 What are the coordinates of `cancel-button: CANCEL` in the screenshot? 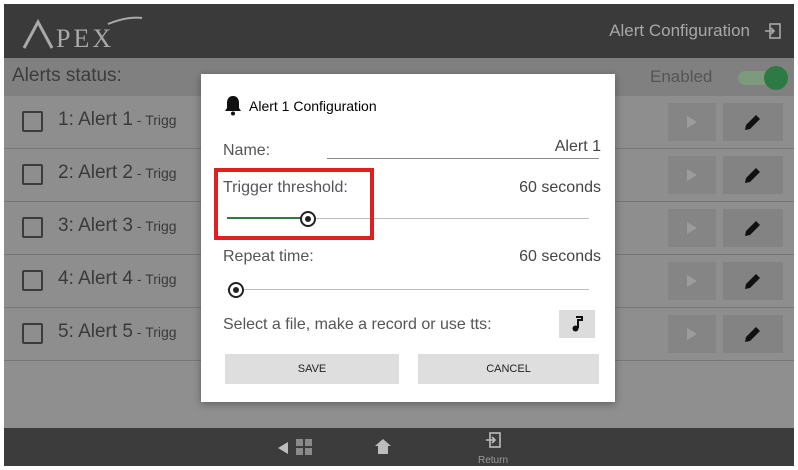 It's located at (508, 369).